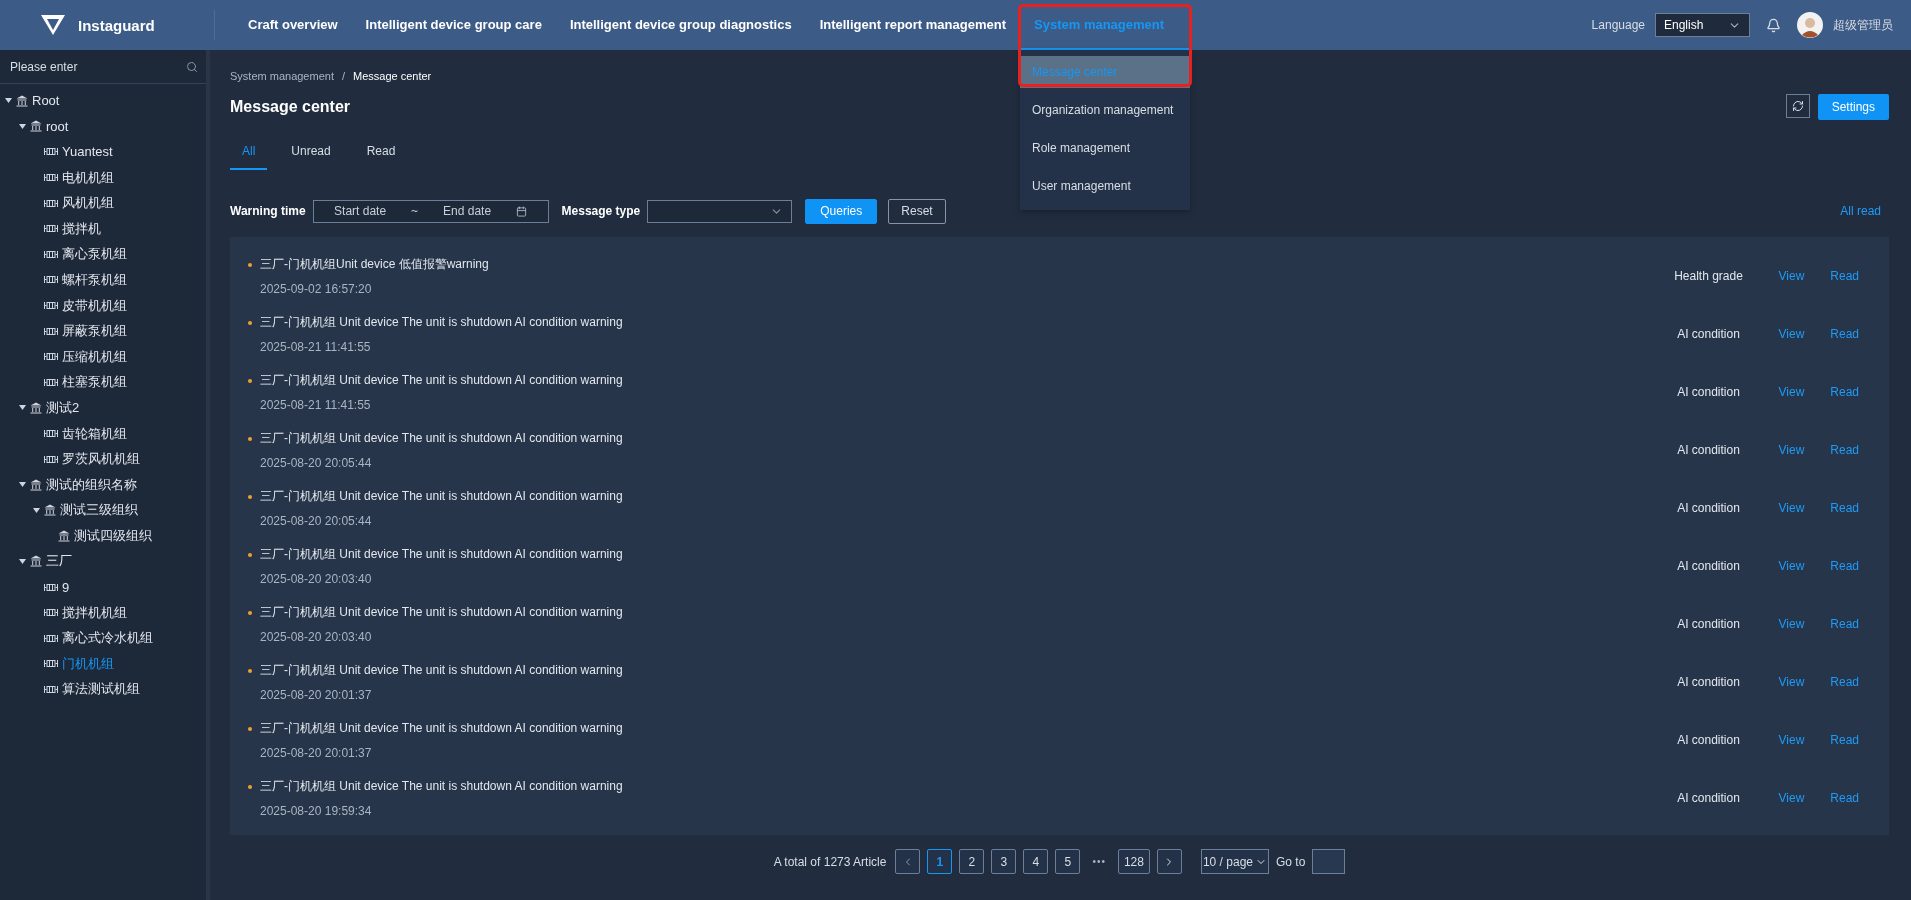 Image resolution: width=1911 pixels, height=900 pixels. Describe the element at coordinates (1169, 861) in the screenshot. I see `next-page-button` at that location.